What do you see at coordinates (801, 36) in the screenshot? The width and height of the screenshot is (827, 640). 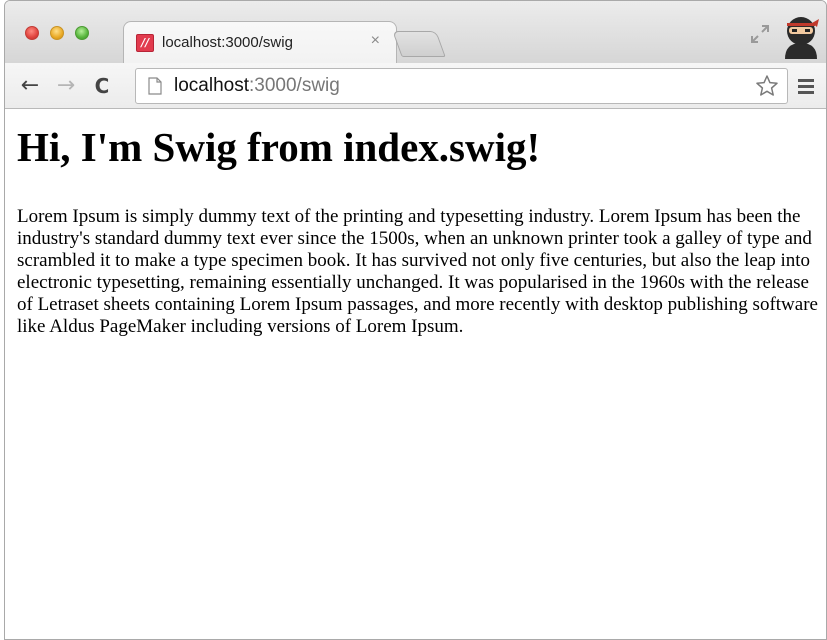 I see `user-avatar-icon` at bounding box center [801, 36].